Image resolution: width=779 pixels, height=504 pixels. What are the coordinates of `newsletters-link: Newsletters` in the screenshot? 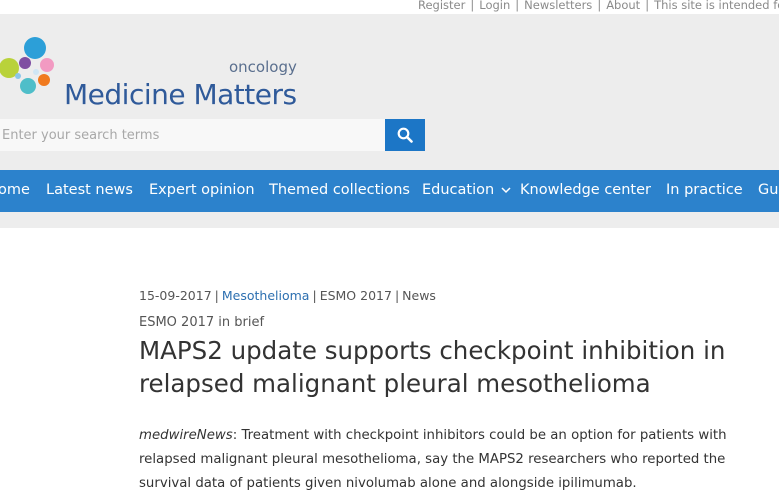 It's located at (558, 6).